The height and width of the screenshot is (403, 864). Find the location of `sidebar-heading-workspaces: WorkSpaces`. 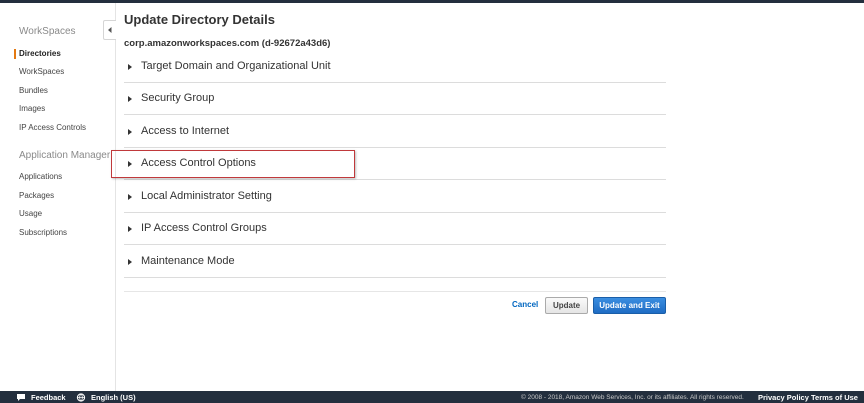

sidebar-heading-workspaces: WorkSpaces is located at coordinates (47, 31).